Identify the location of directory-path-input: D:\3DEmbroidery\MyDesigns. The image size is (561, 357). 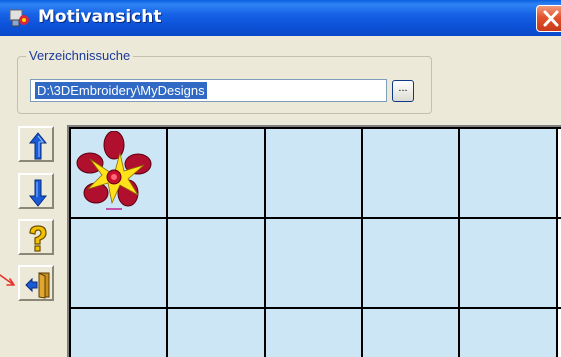
(208, 90).